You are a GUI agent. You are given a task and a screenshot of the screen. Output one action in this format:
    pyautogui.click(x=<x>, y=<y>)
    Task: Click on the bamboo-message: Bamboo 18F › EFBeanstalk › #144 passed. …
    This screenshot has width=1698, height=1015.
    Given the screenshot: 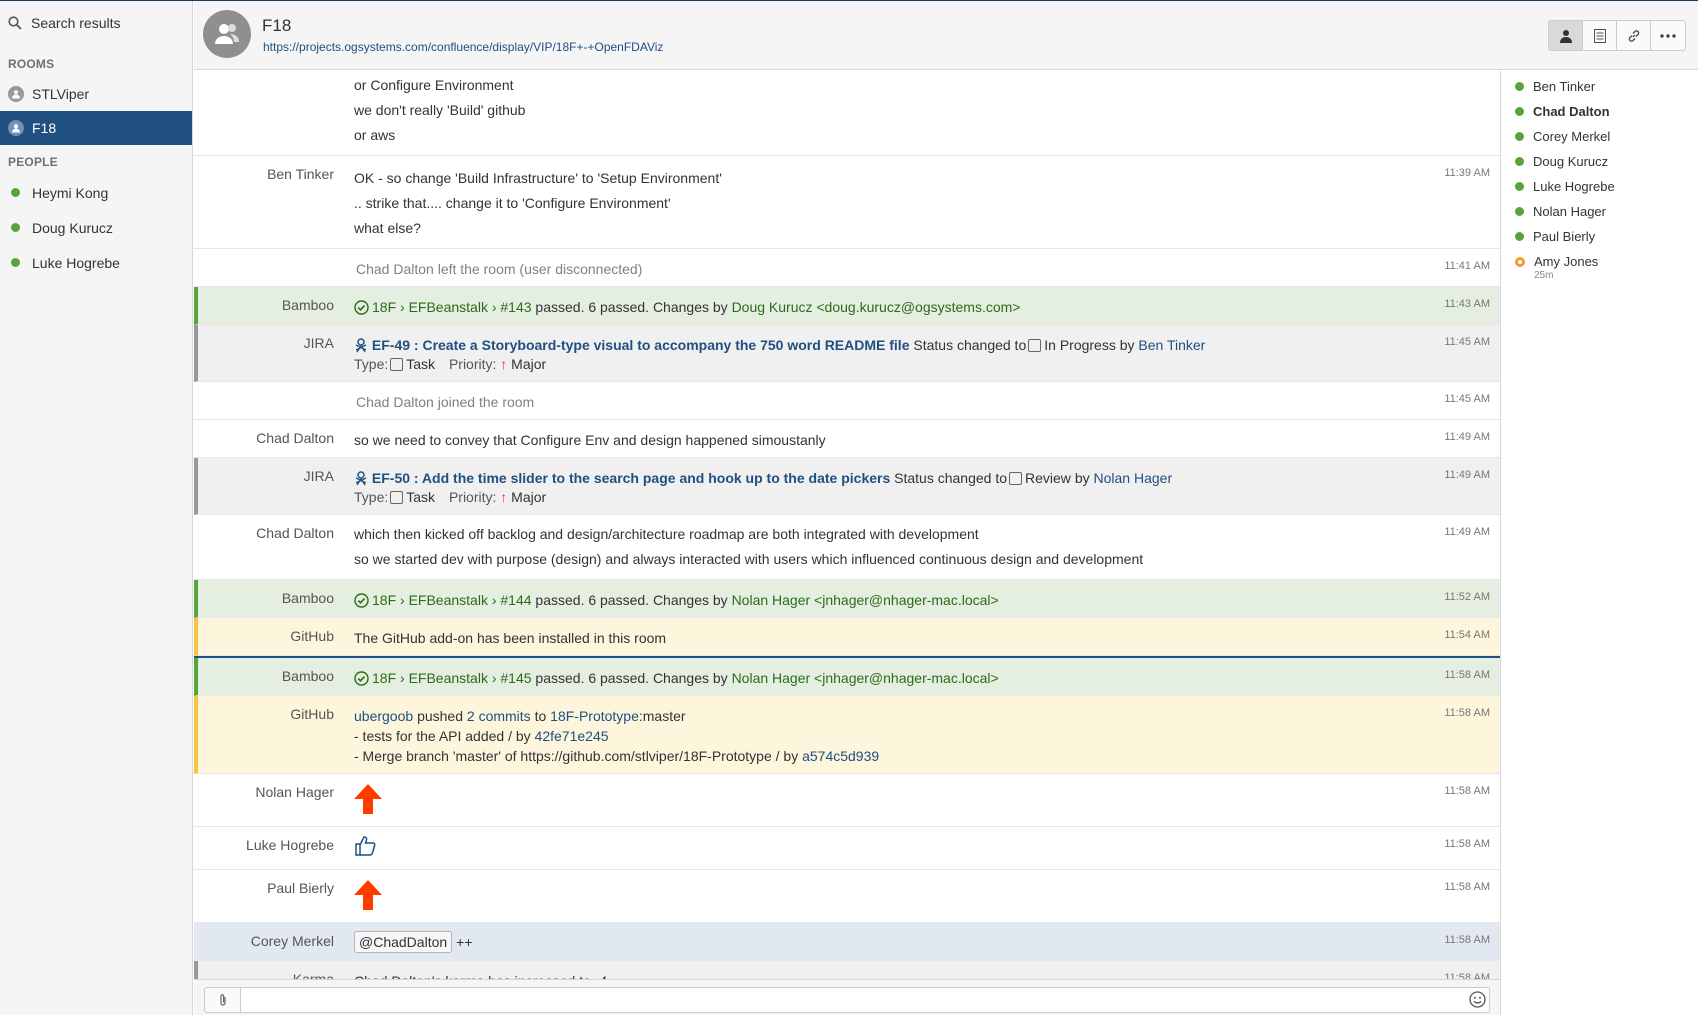 What is the action you would take?
    pyautogui.click(x=847, y=599)
    